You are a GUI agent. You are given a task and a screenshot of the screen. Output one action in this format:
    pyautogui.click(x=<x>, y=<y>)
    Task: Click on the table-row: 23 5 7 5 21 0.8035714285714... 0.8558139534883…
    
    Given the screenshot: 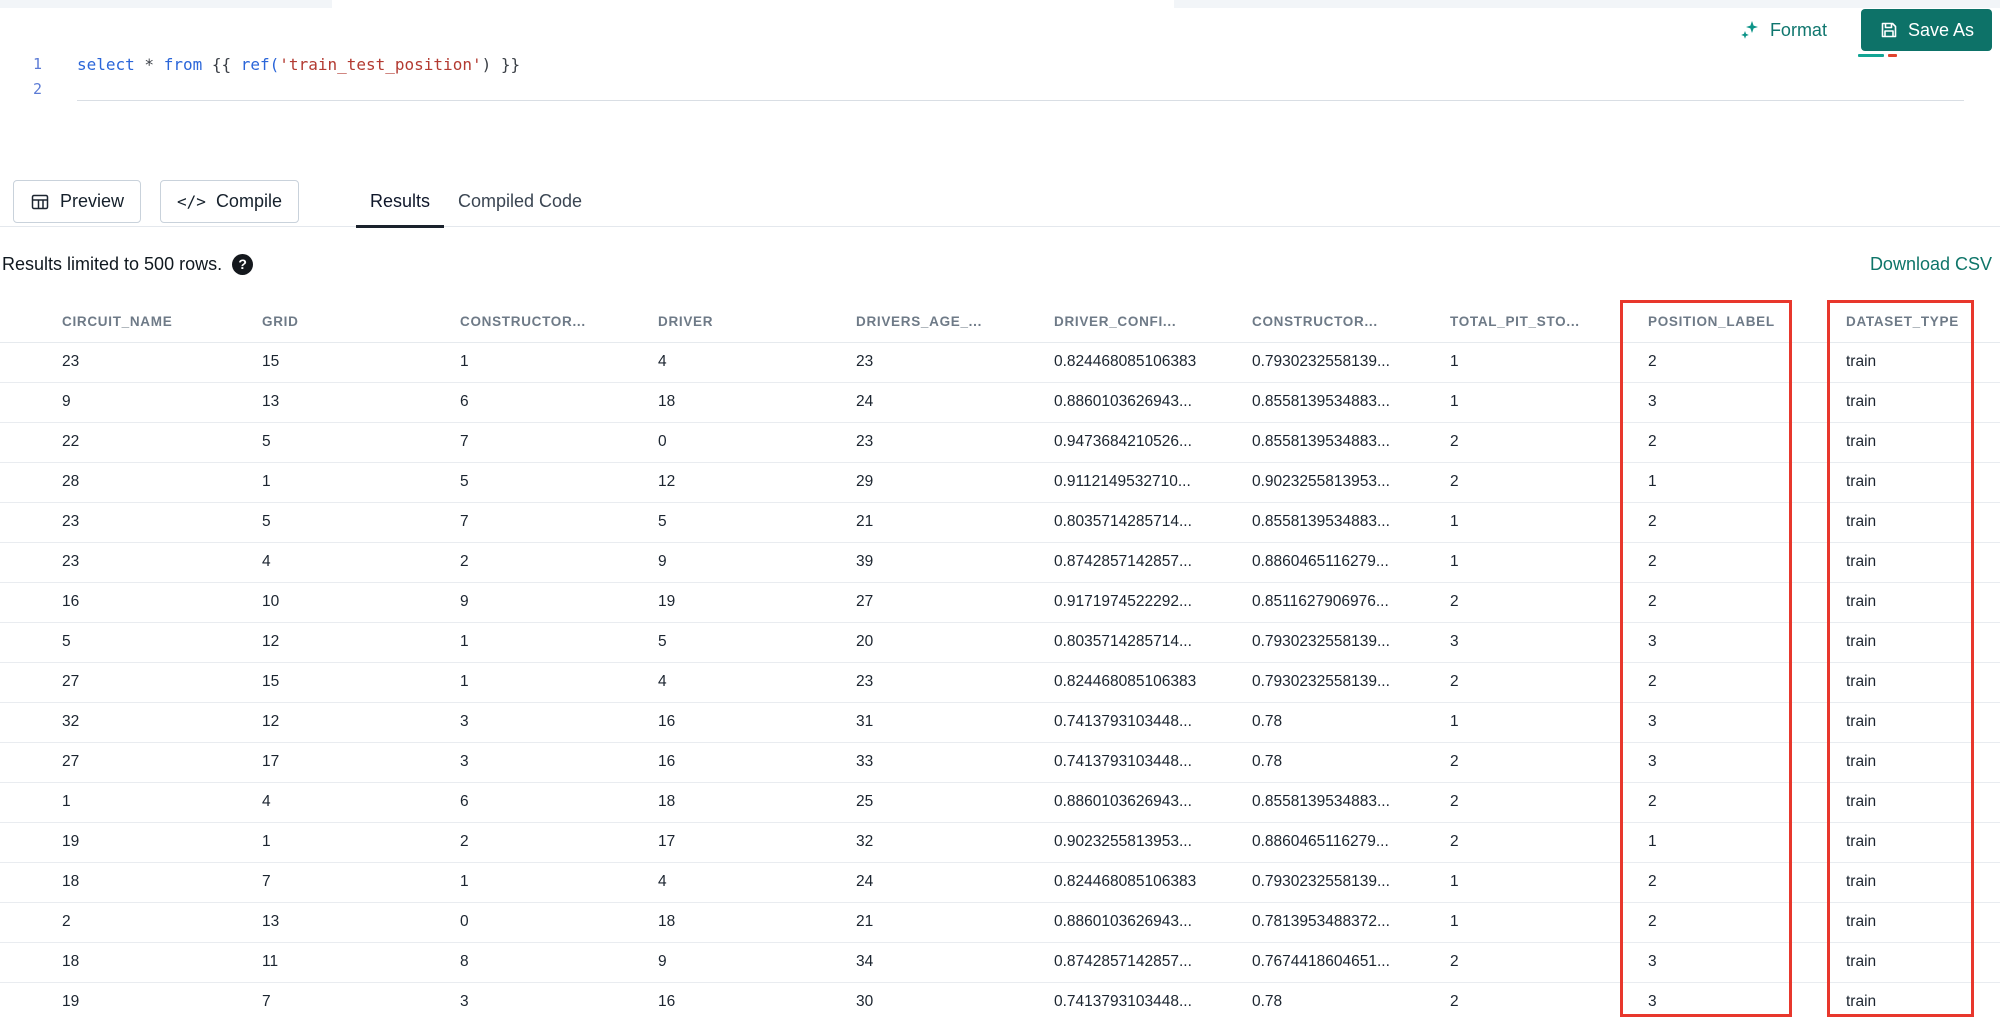 What is the action you would take?
    pyautogui.click(x=1000, y=522)
    